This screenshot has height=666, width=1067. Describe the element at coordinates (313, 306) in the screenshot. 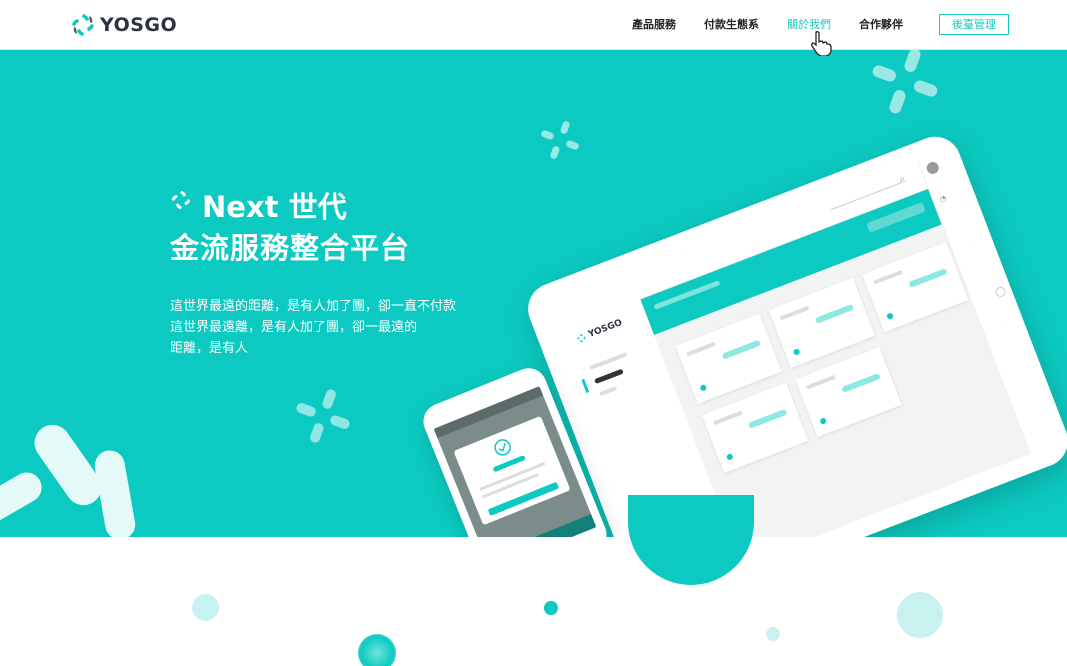

I see `hero-desc-line1: 這世界最遠的距離，是有人加了團，卻一直不付款` at that location.